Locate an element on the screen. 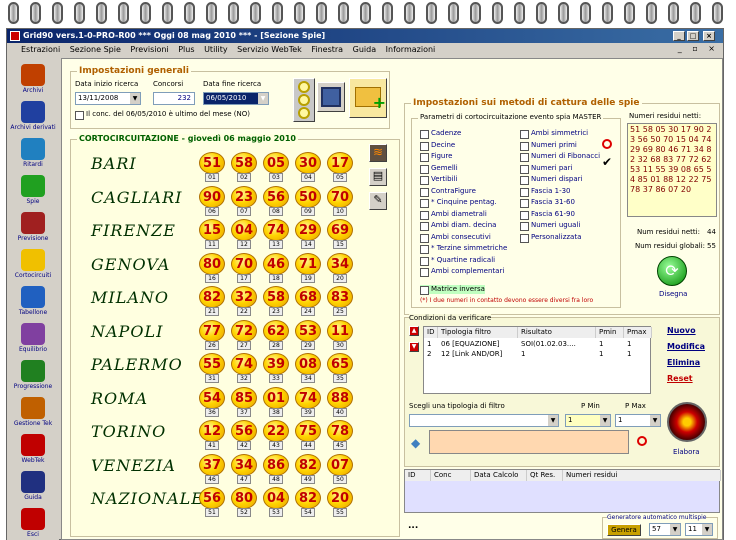 The height and width of the screenshot is (540, 736). option-checkbox: Personalizzata is located at coordinates (550, 238).